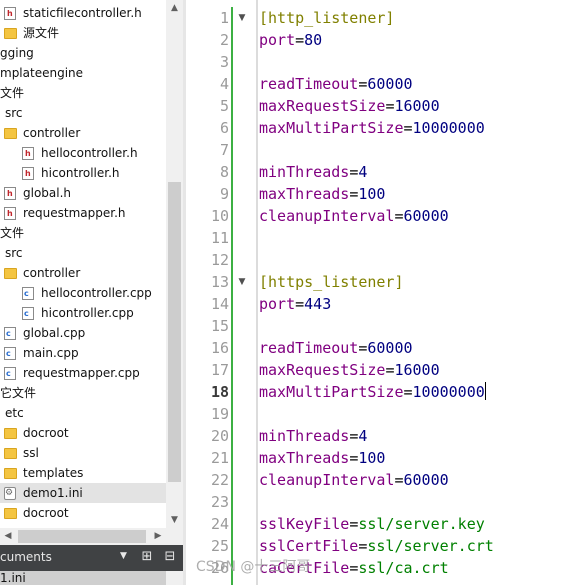  What do you see at coordinates (96, 293) in the screenshot?
I see `tree-item-label: hellocontroller.cpp` at bounding box center [96, 293].